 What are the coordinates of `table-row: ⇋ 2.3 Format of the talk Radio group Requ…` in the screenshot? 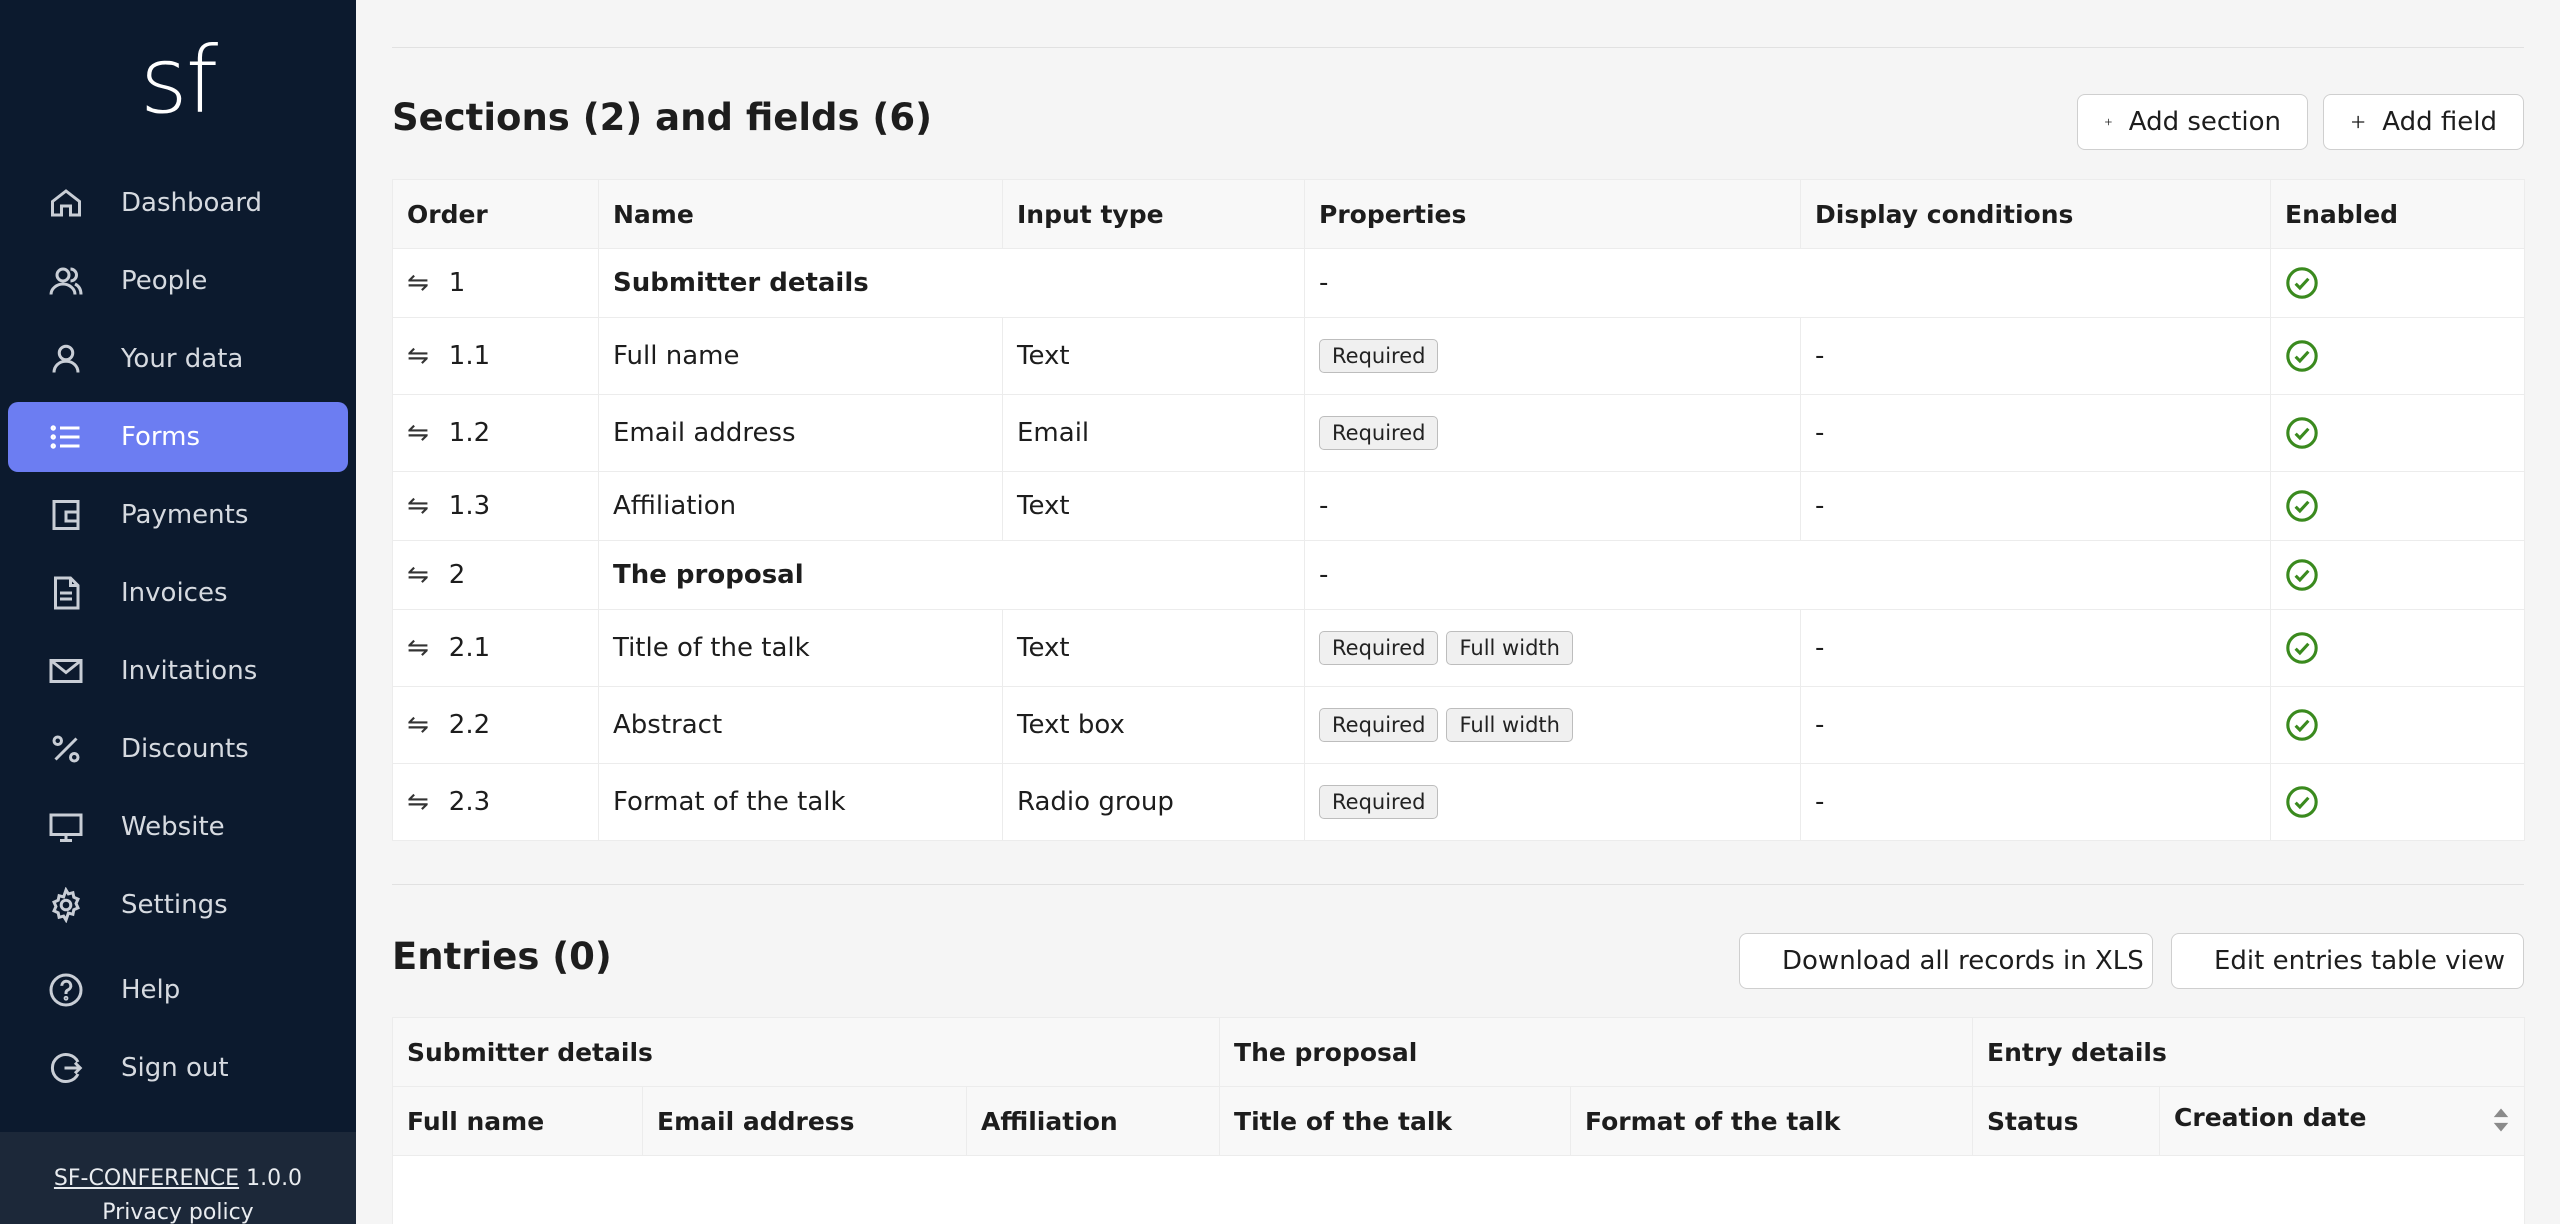 It's located at (1458, 802).